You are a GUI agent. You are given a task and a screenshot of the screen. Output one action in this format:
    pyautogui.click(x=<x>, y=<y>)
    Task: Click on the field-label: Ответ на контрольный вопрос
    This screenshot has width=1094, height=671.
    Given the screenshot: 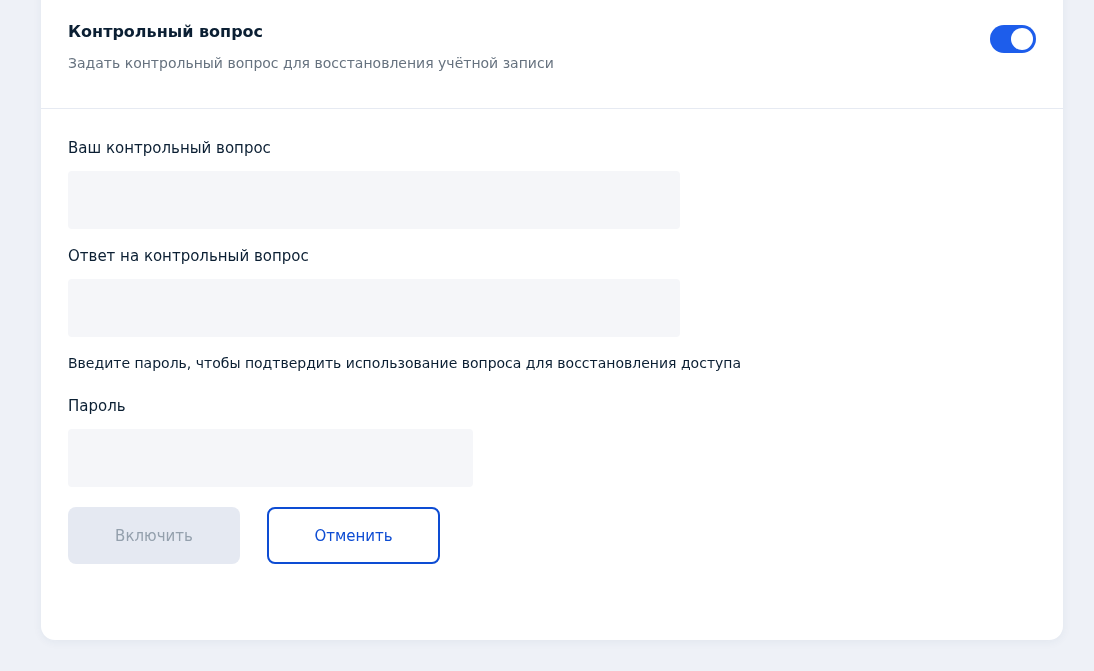 What is the action you would take?
    pyautogui.click(x=189, y=256)
    